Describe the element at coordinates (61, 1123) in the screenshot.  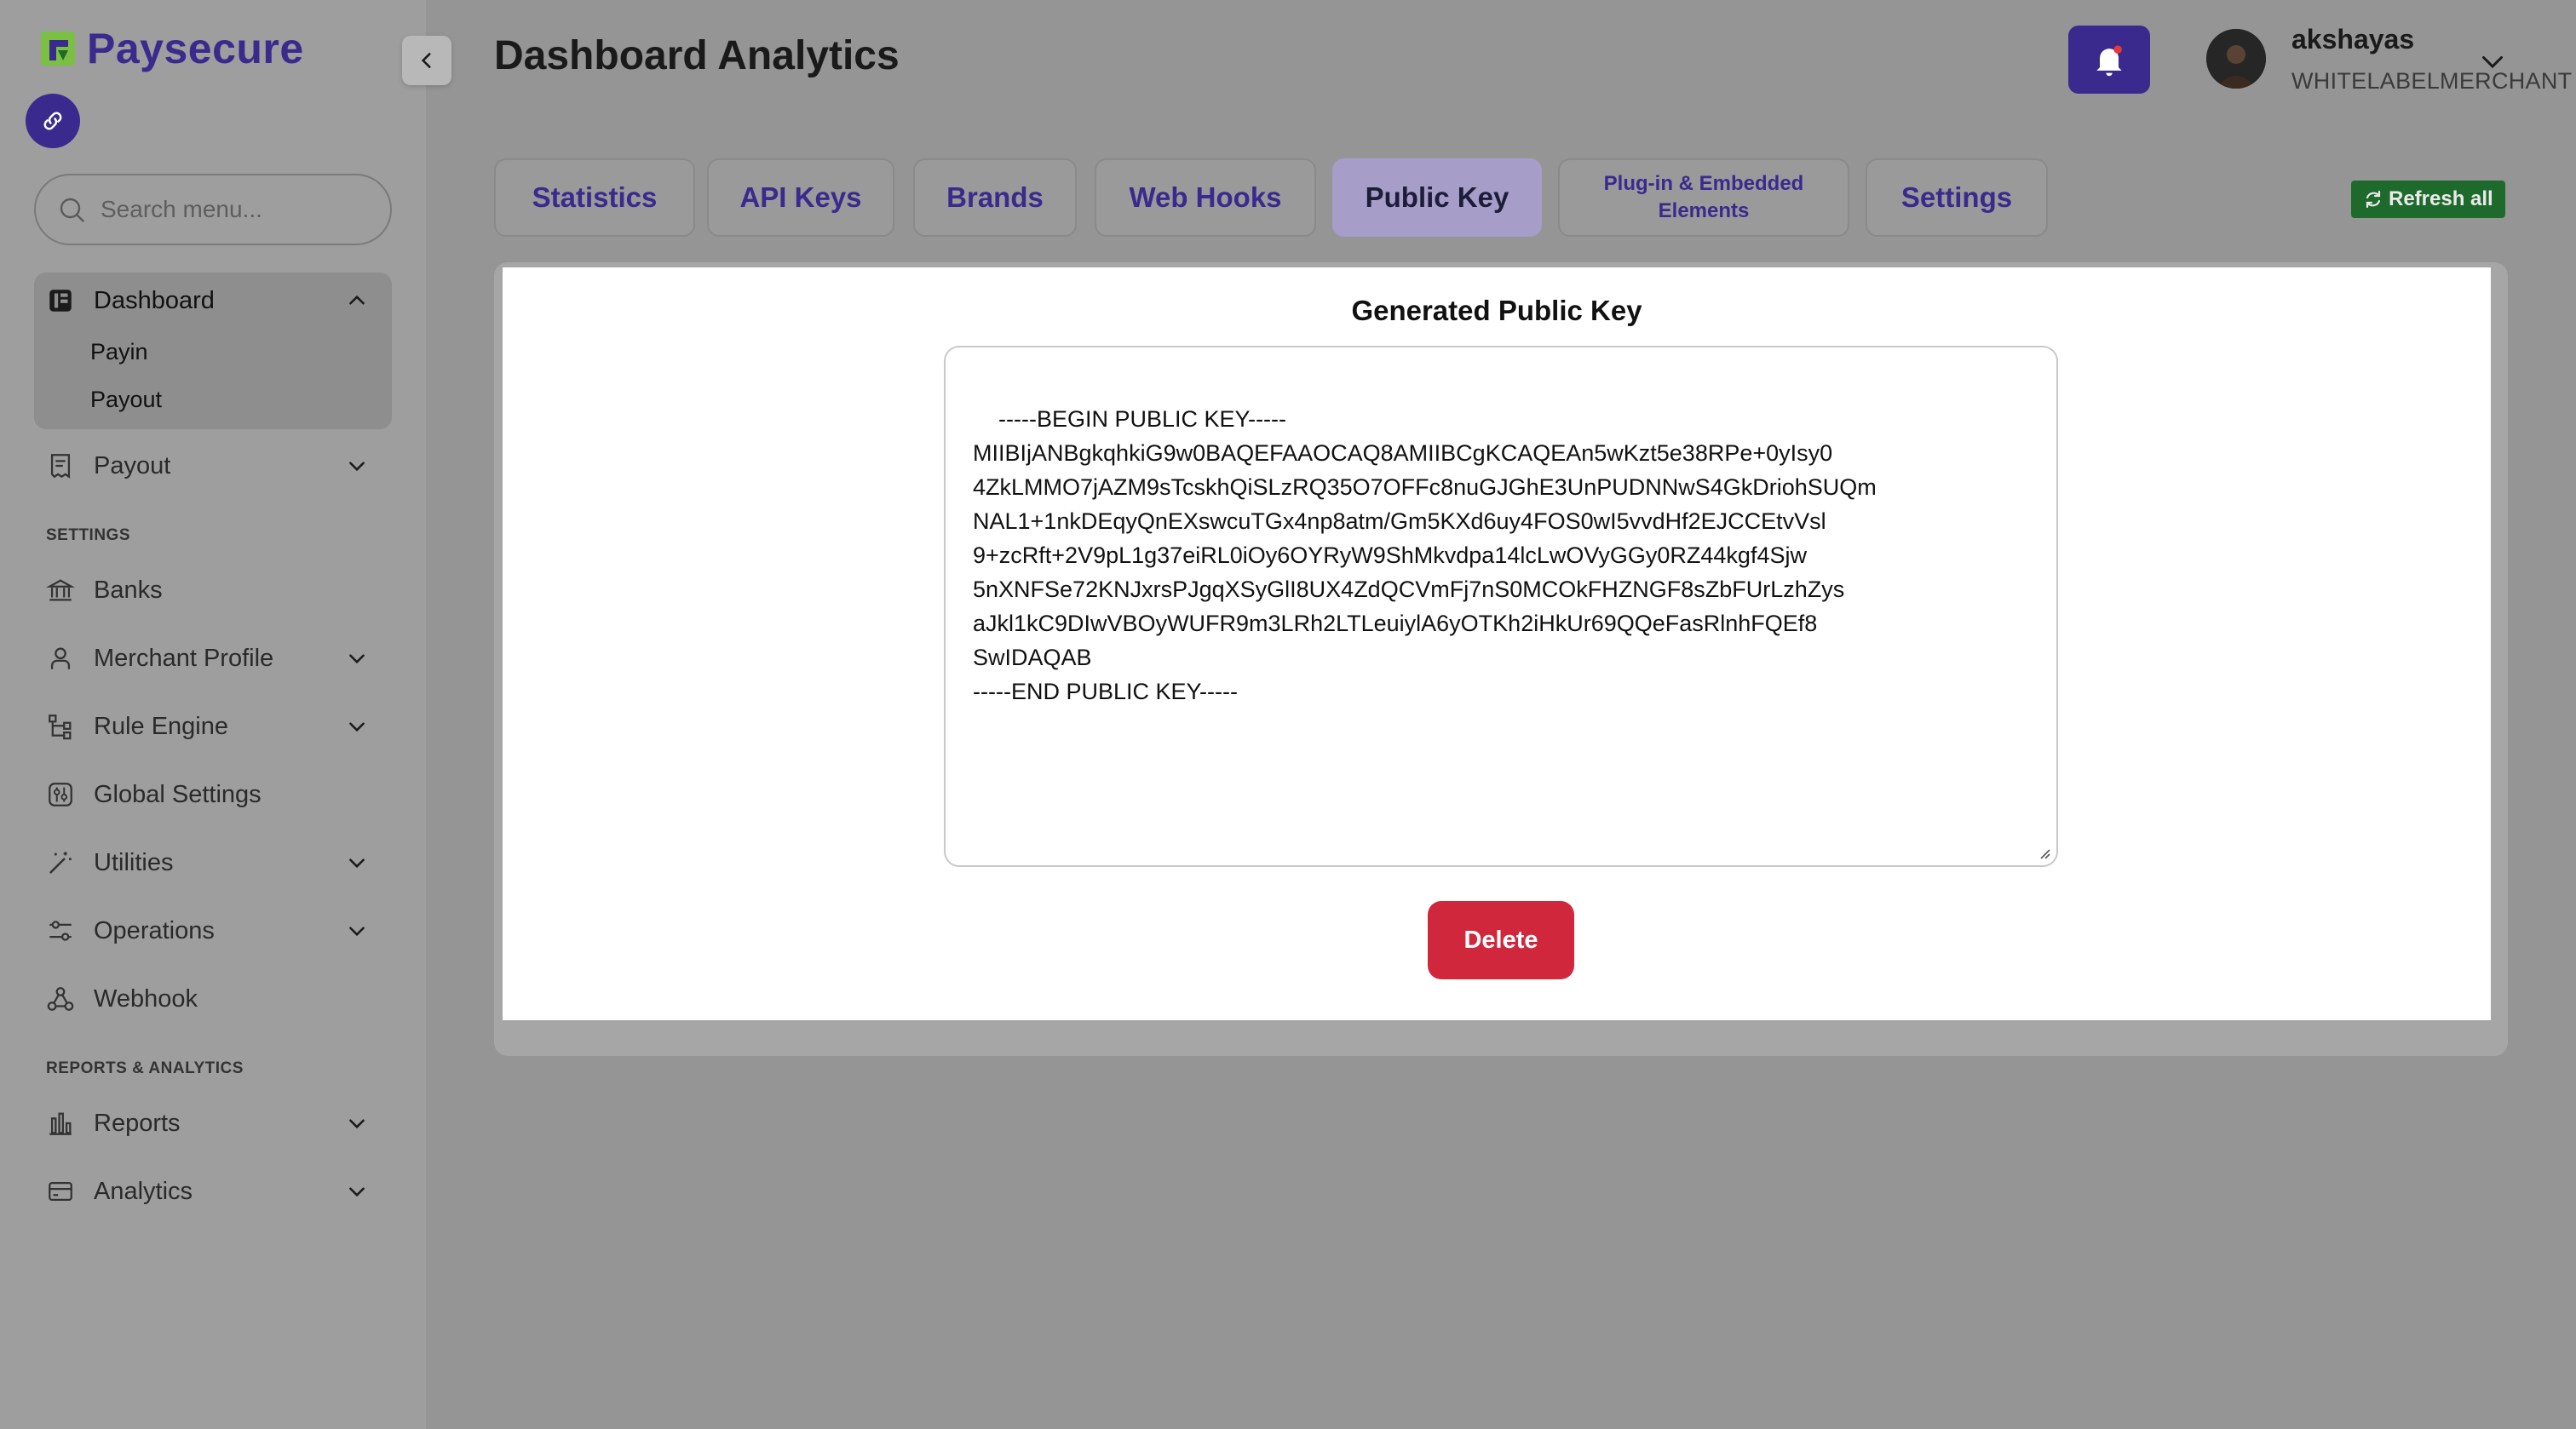
I see `bar-chart-icon` at that location.